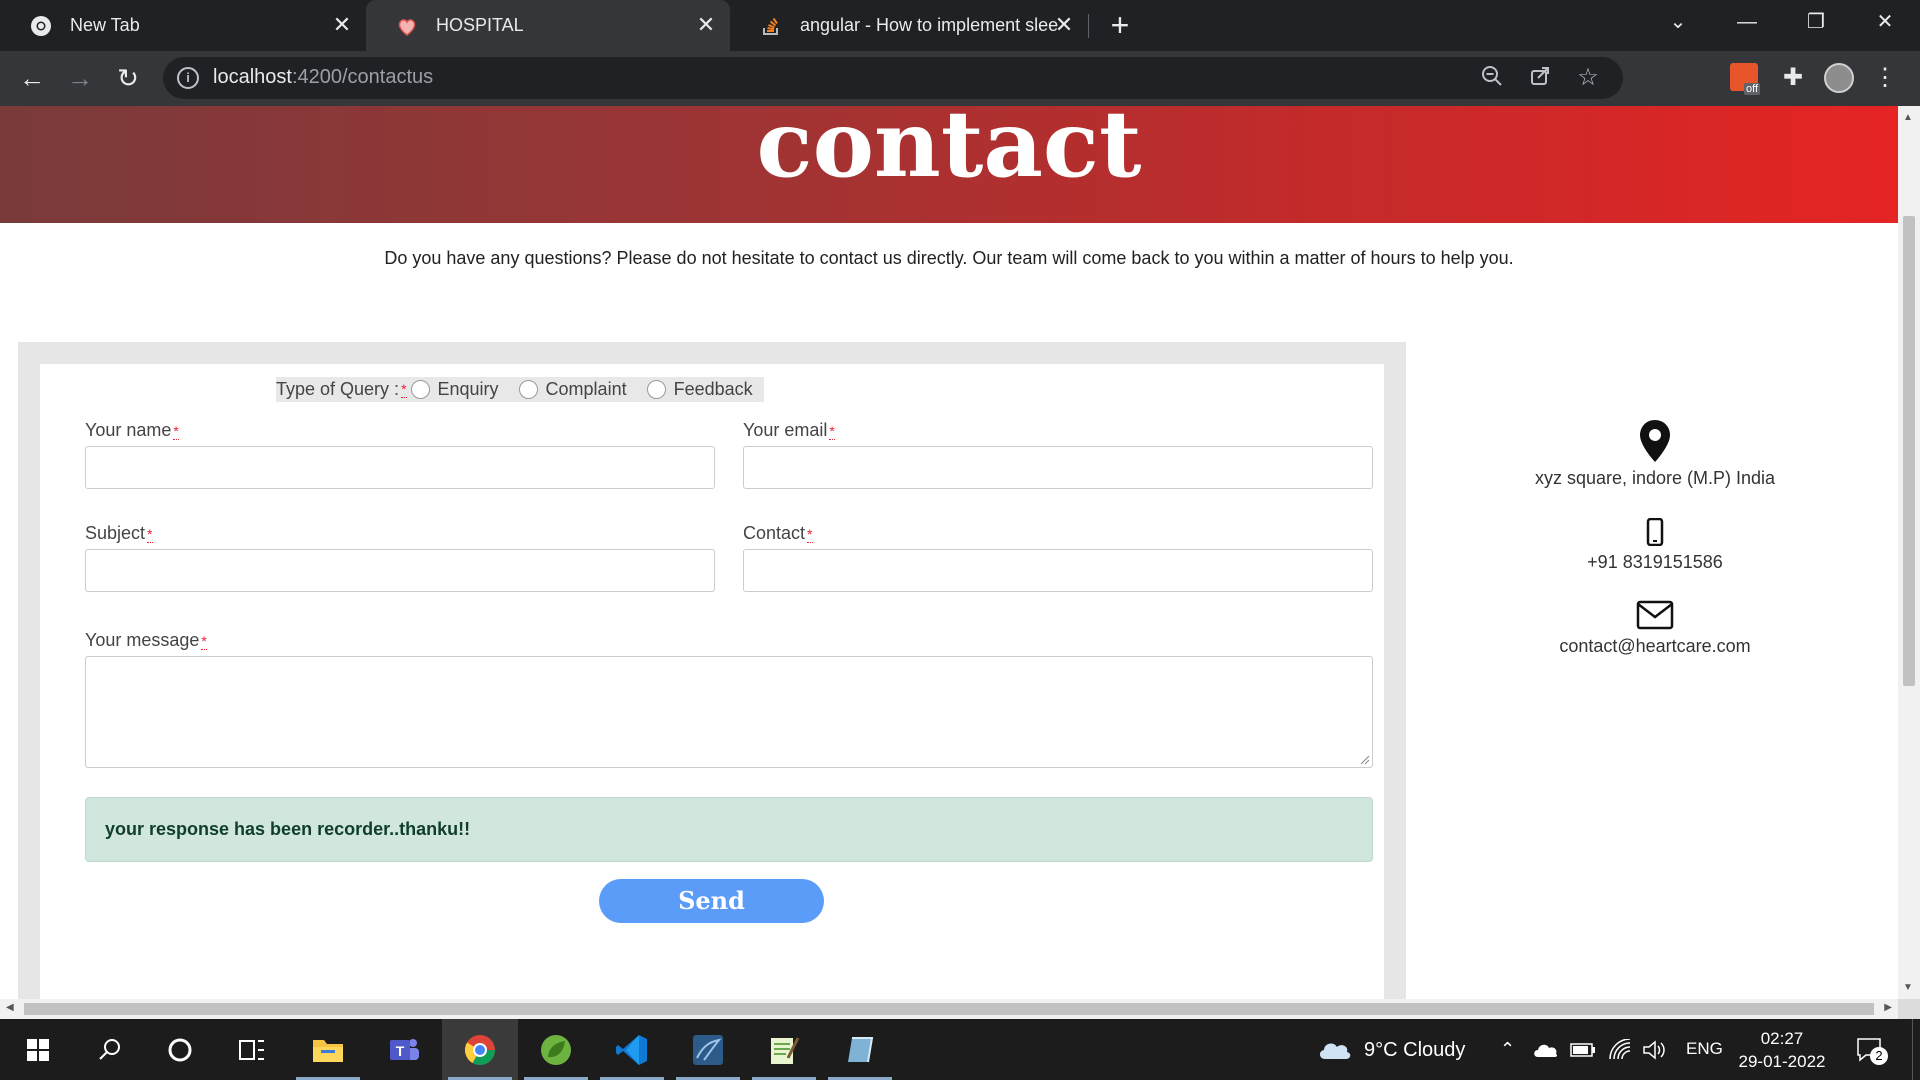 This screenshot has height=1080, width=1920. Describe the element at coordinates (1545, 1052) in the screenshot. I see `onedrive-icon` at that location.